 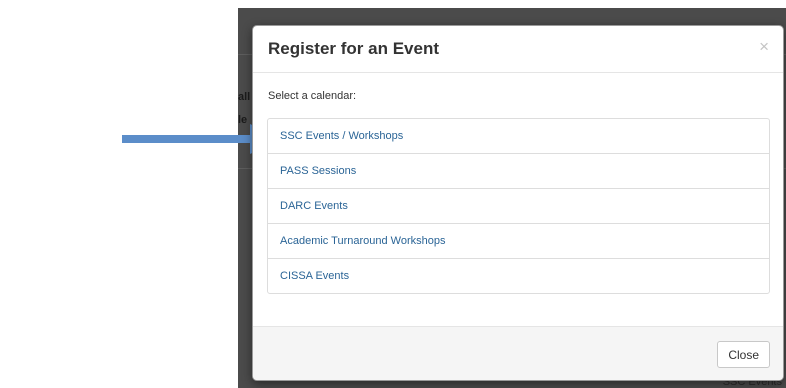 What do you see at coordinates (518, 49) in the screenshot?
I see `modal-header: Register for an Event ×` at bounding box center [518, 49].